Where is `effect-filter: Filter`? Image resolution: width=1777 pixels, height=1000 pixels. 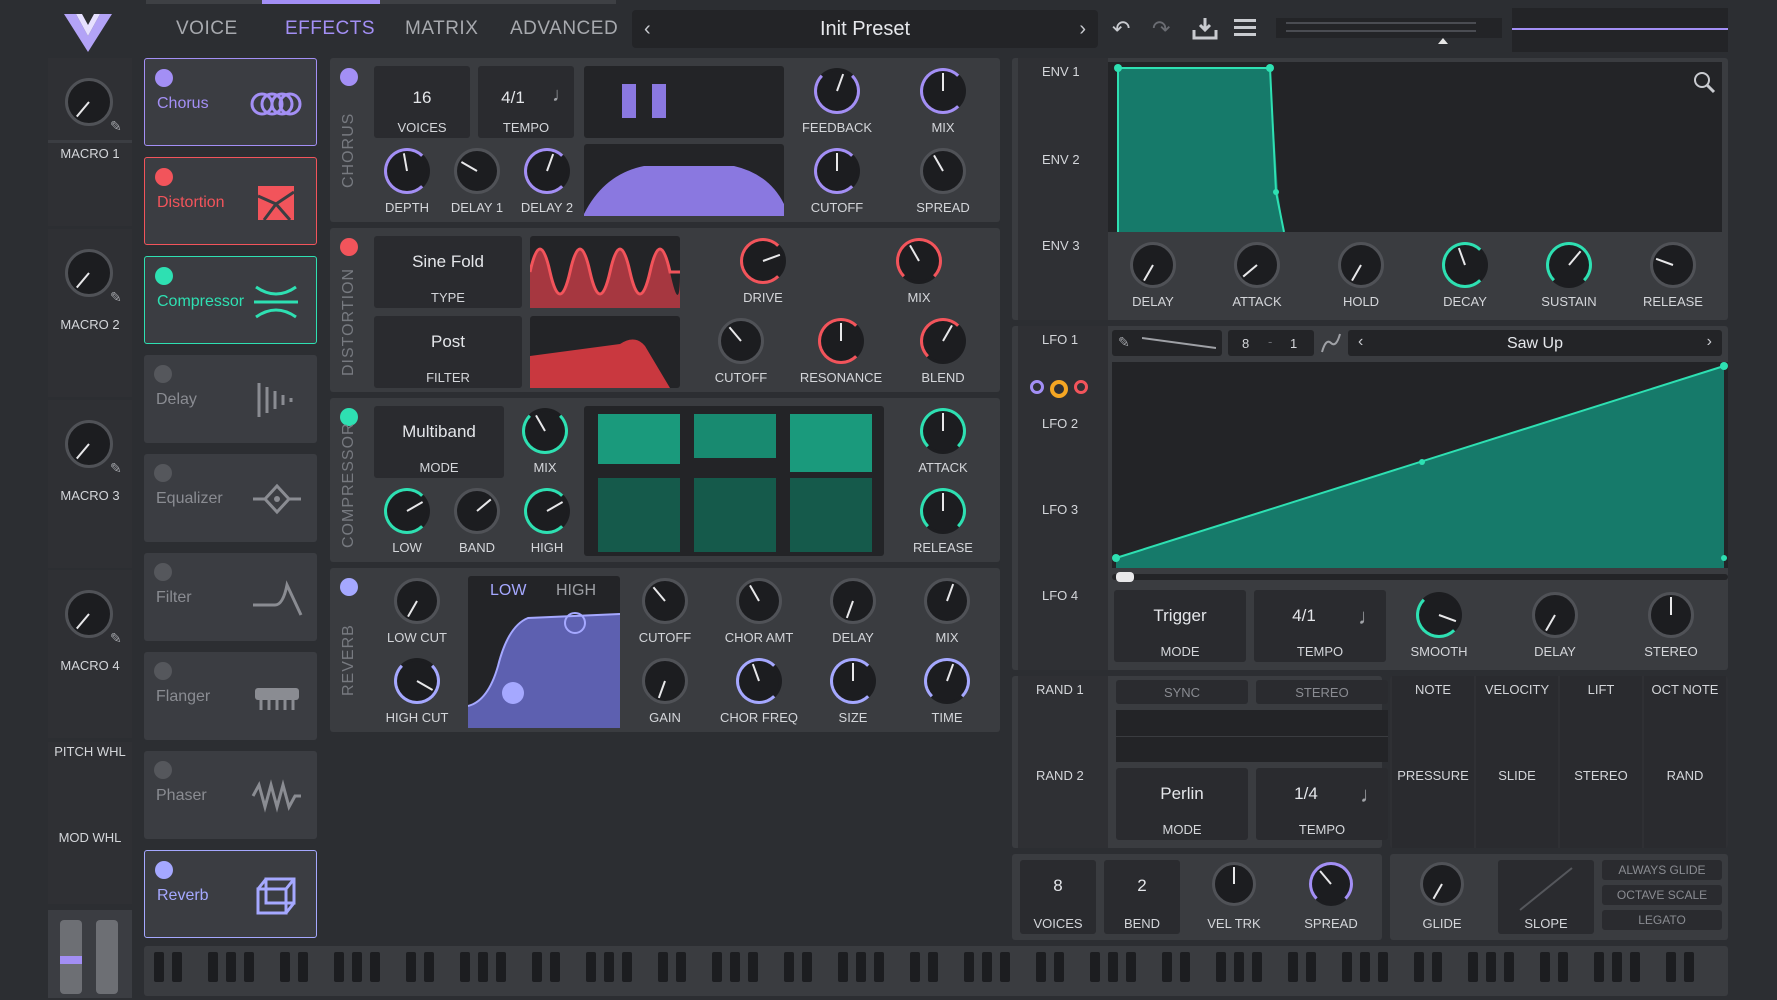
effect-filter: Filter is located at coordinates (230, 597).